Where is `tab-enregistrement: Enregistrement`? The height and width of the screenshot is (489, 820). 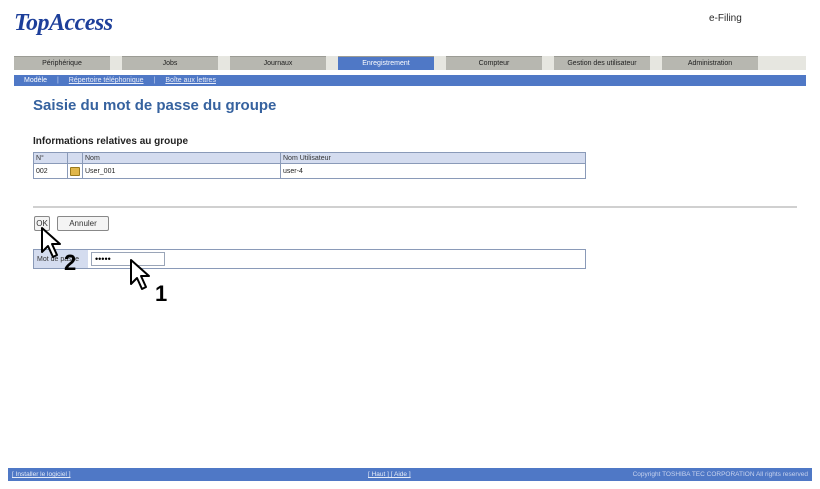
tab-enregistrement: Enregistrement is located at coordinates (386, 63).